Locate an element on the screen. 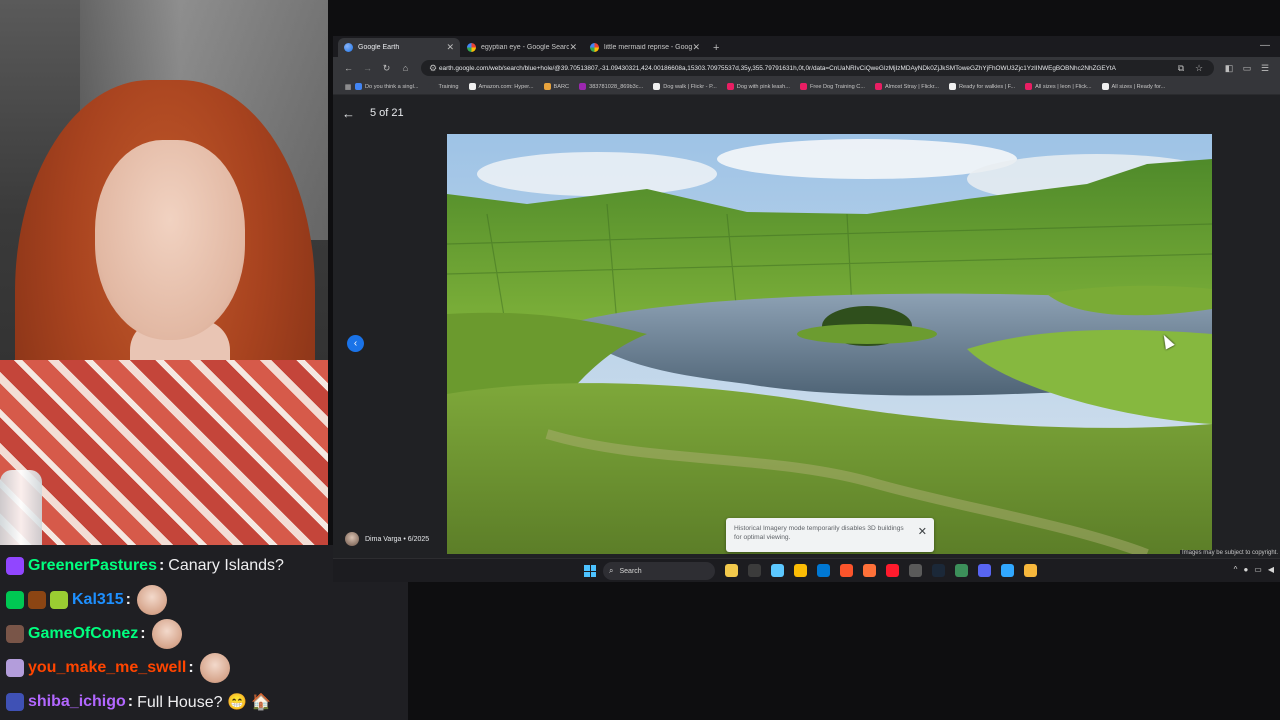  forward-icon: → is located at coordinates (367, 68).